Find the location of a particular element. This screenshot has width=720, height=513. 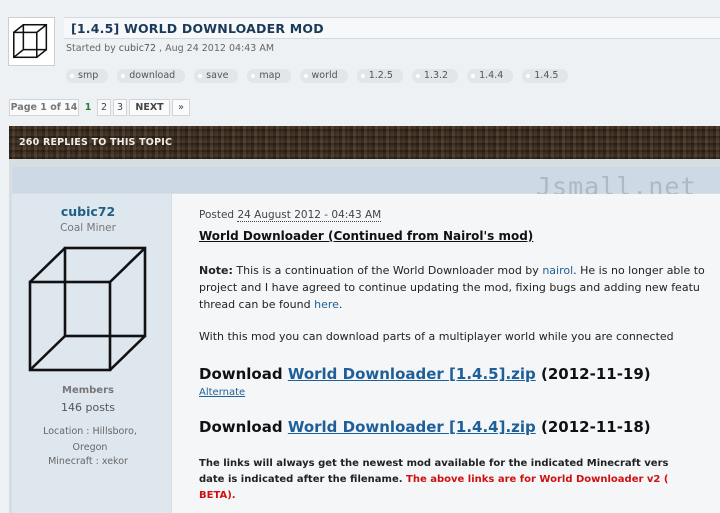

started-by-prefix: Started by is located at coordinates (92, 48).